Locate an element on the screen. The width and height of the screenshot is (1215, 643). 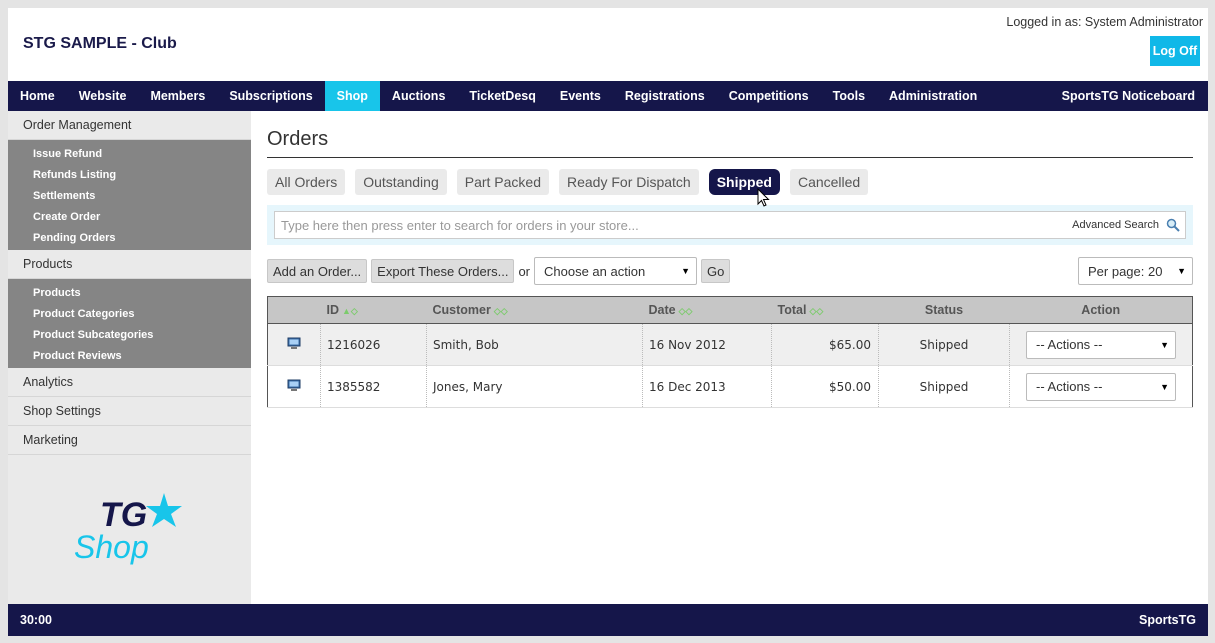
tab-outstanding: Outstanding is located at coordinates (401, 182).